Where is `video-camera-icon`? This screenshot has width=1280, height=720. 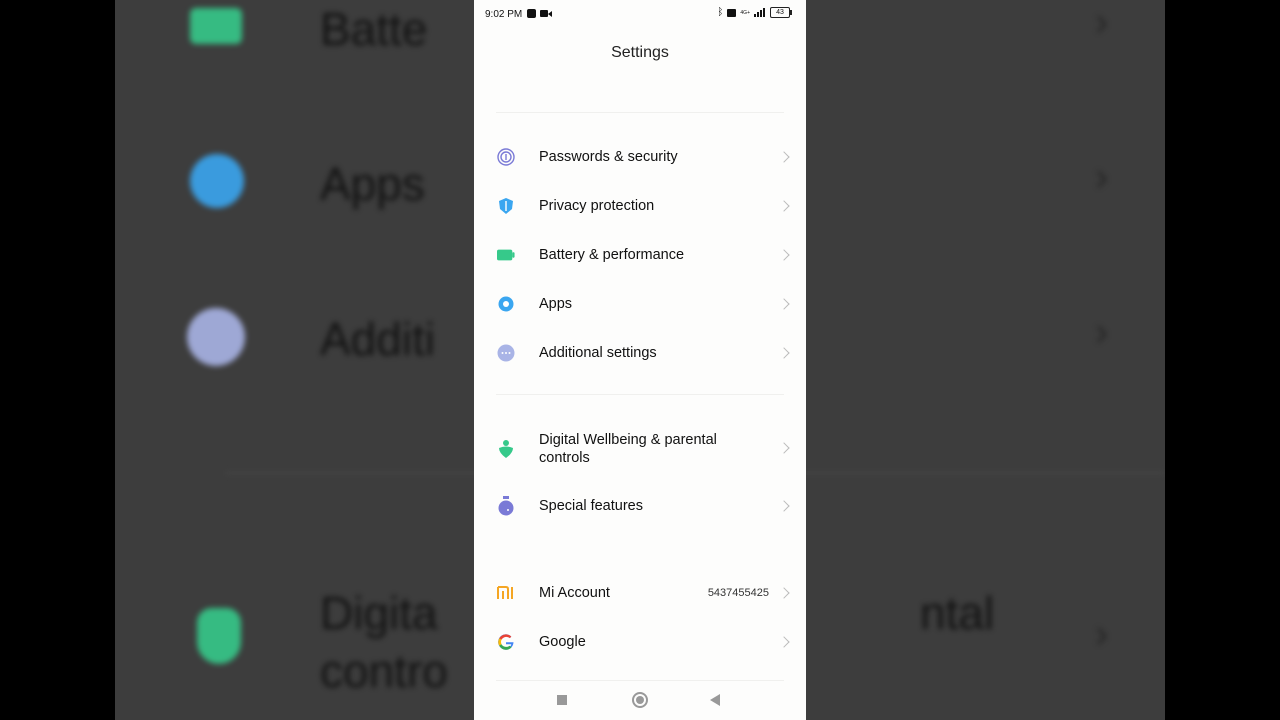
video-camera-icon is located at coordinates (546, 13).